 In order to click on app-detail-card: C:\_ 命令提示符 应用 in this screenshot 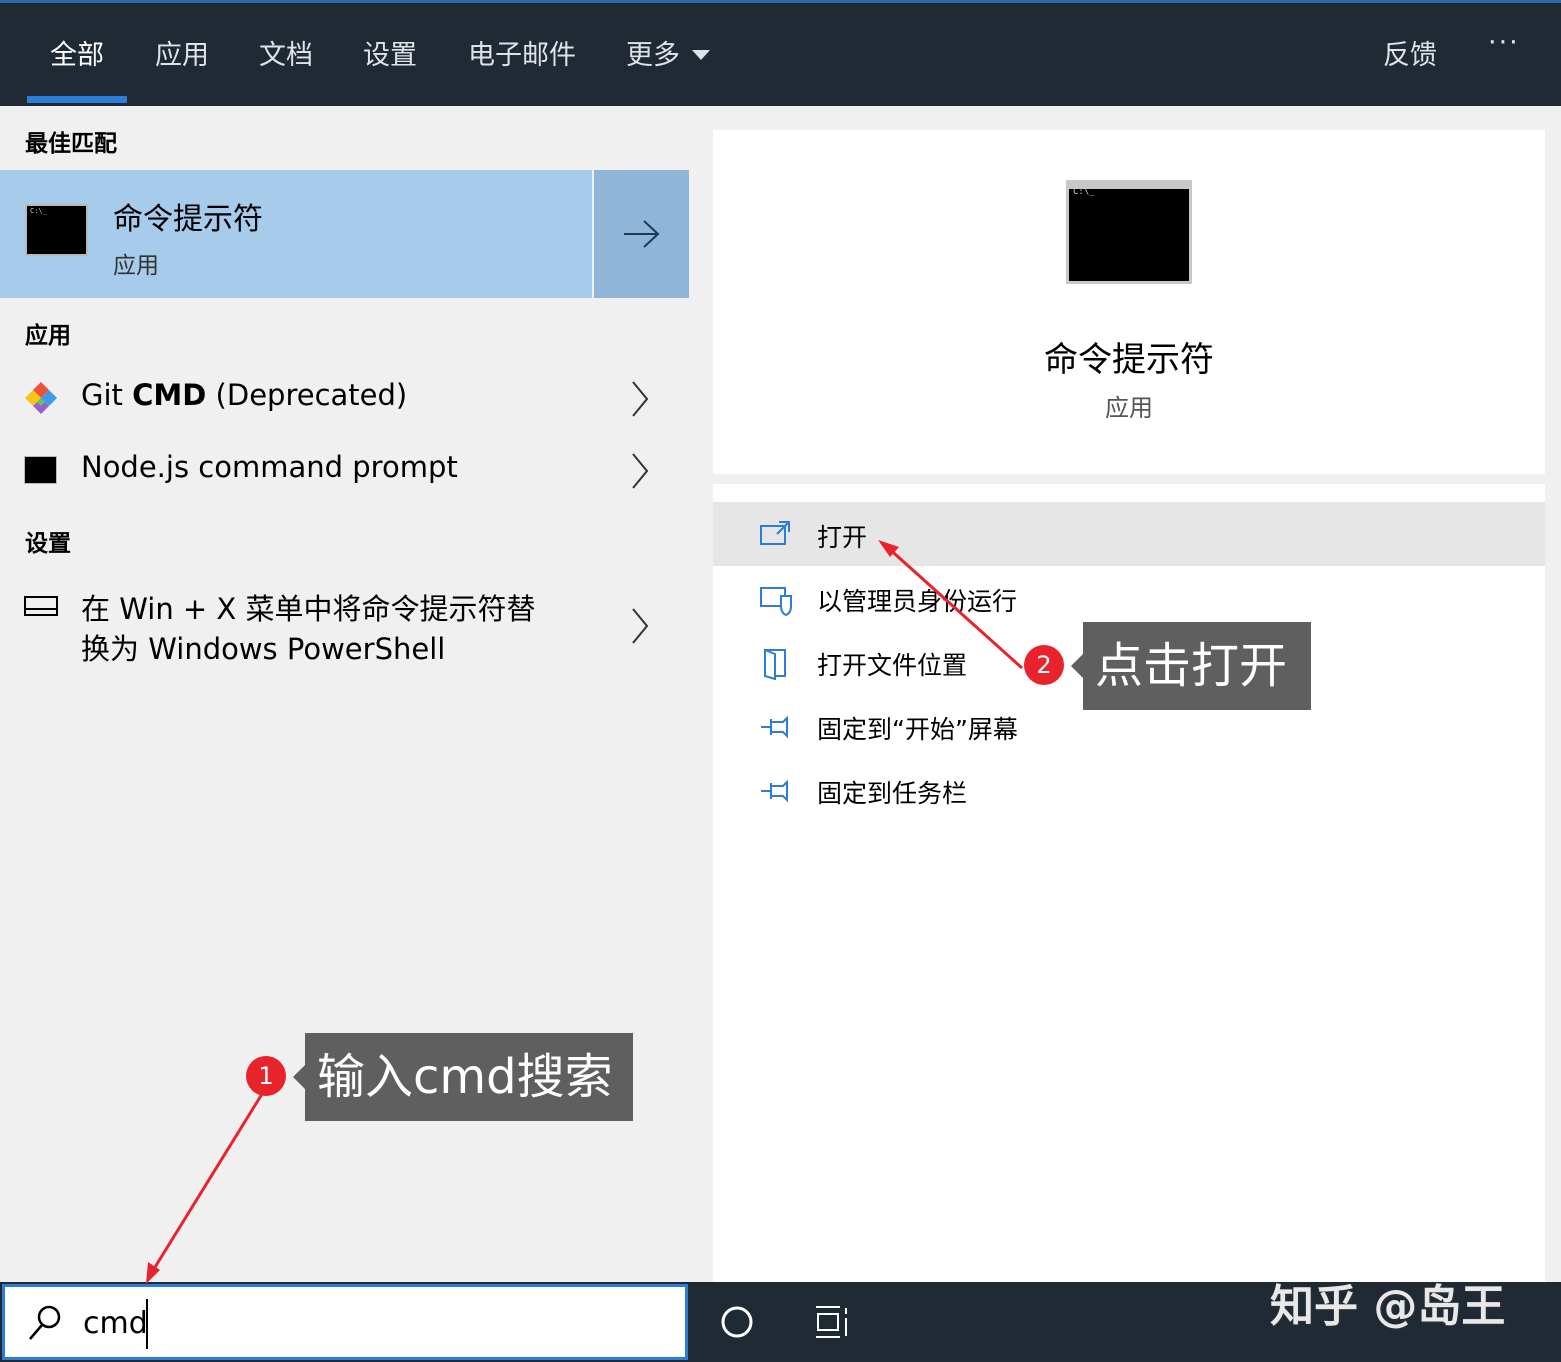, I will do `click(1129, 302)`.